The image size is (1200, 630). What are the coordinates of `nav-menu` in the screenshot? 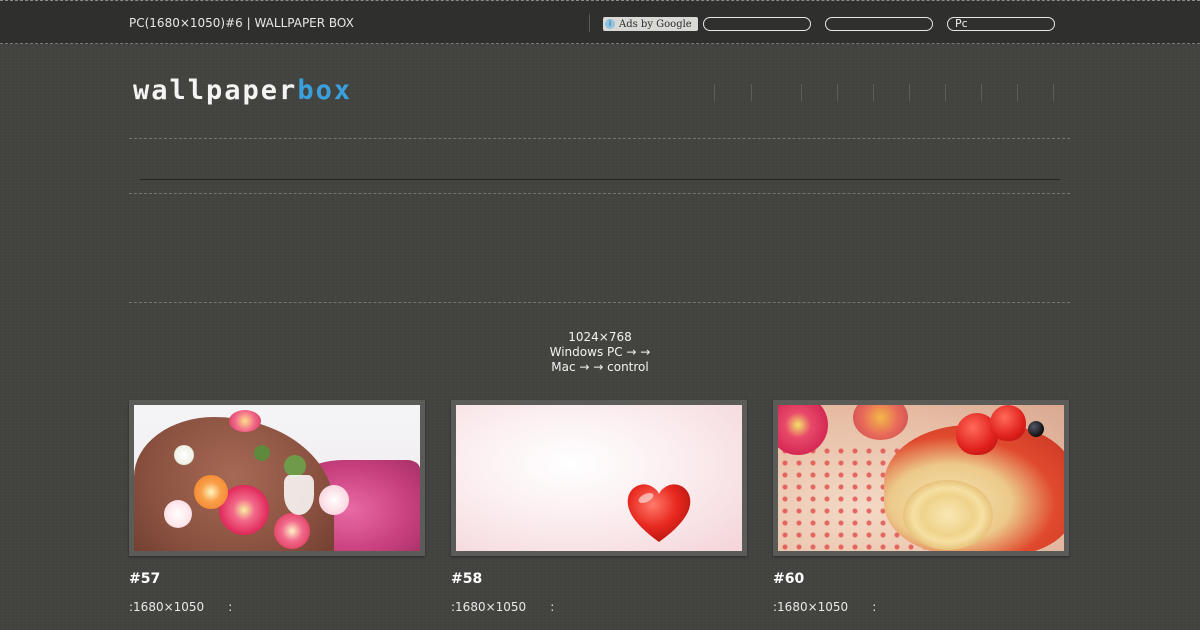 It's located at (886, 92).